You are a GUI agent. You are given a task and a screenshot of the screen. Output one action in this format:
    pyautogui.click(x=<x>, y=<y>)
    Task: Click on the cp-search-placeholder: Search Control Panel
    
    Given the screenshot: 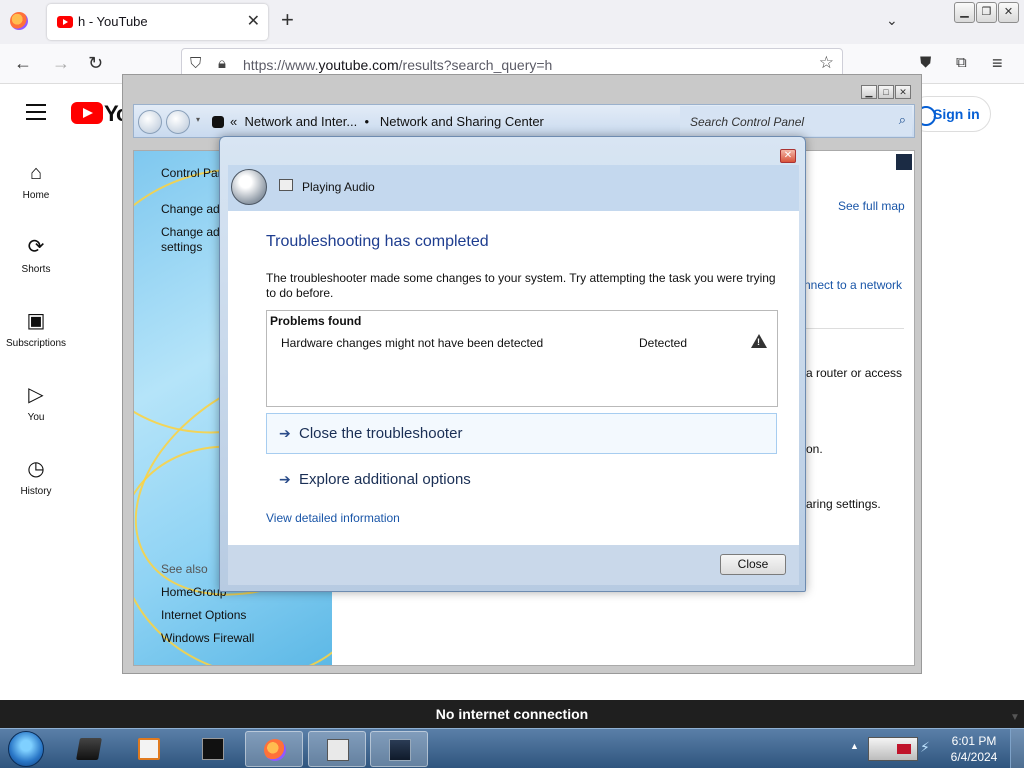 What is the action you would take?
    pyautogui.click(x=747, y=122)
    